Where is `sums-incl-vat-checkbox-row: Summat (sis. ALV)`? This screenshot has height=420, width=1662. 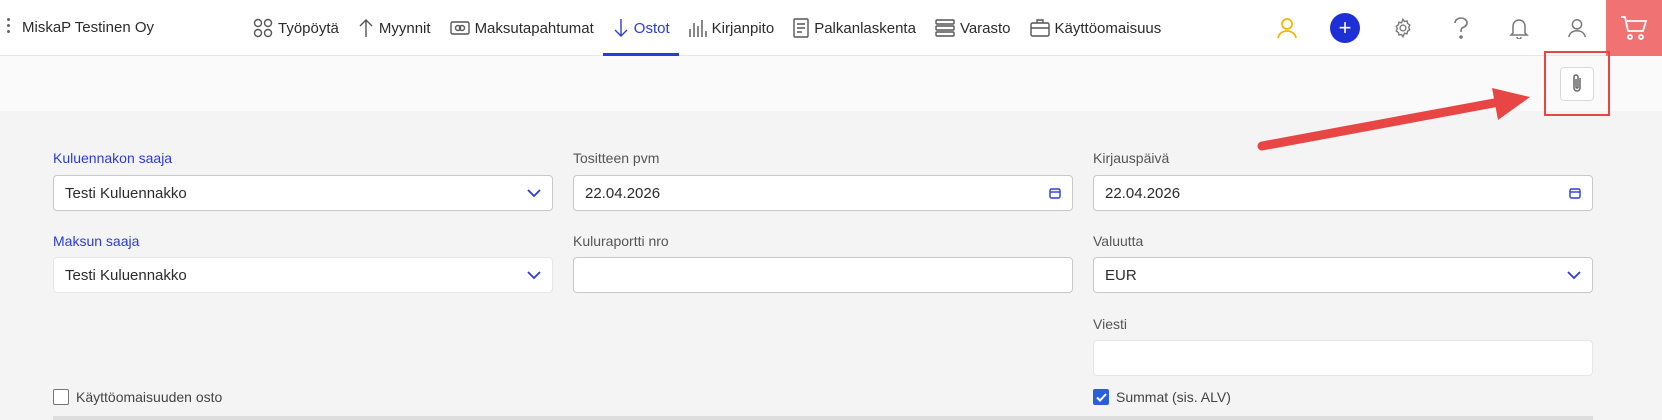 sums-incl-vat-checkbox-row: Summat (sis. ALV) is located at coordinates (1162, 397).